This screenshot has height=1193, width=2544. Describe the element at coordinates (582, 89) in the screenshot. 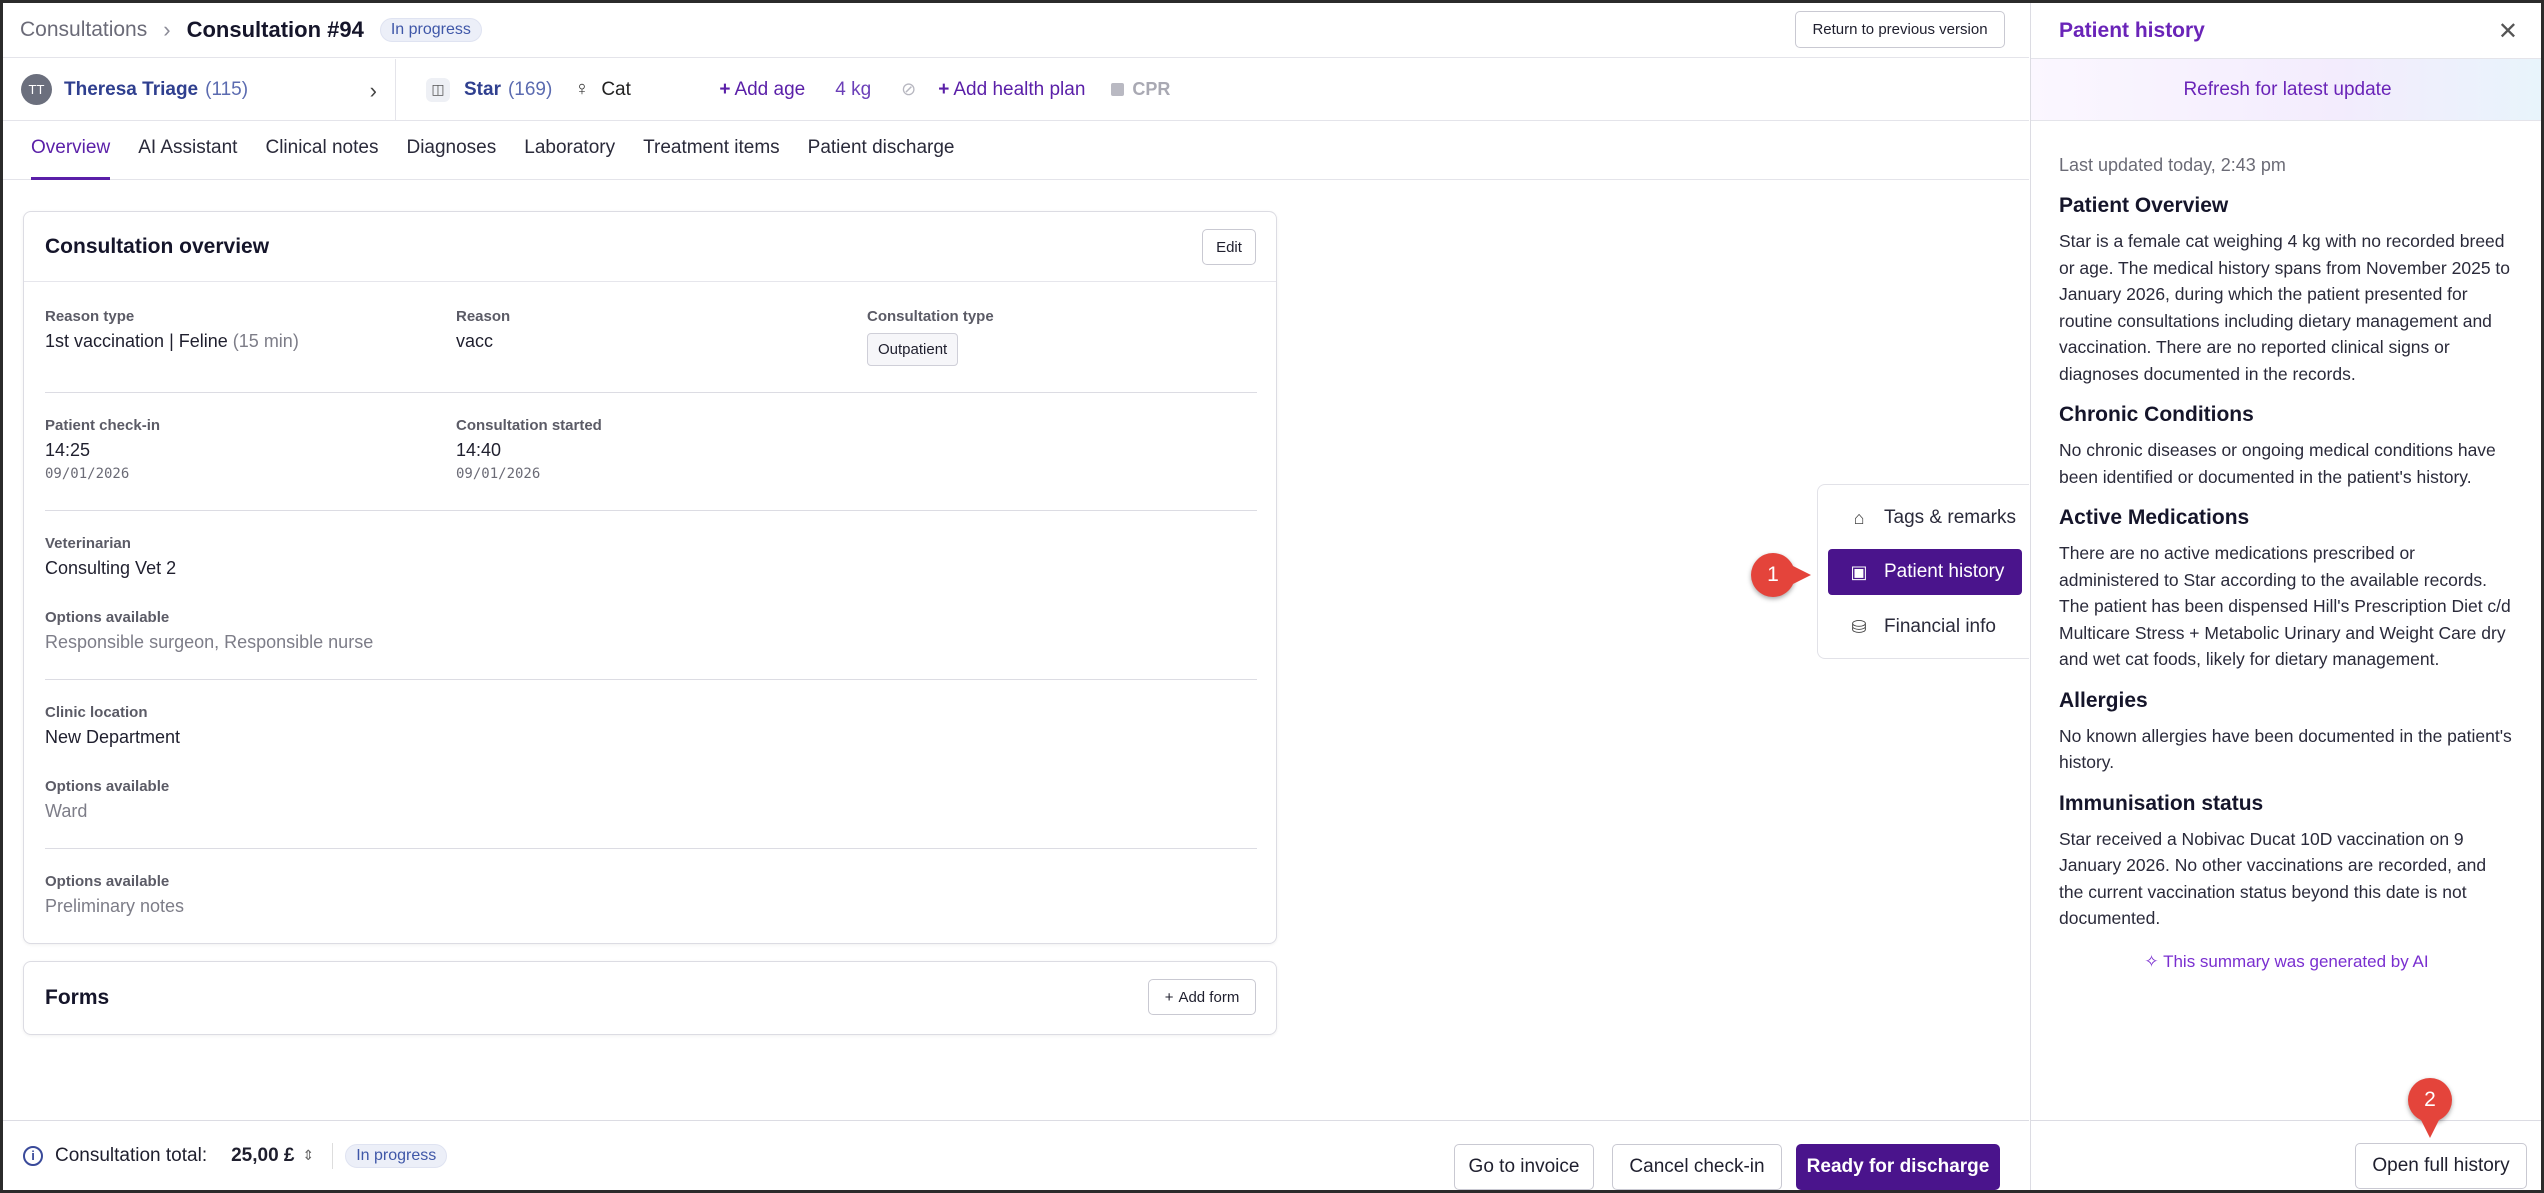

I see `female-icon: ♀` at that location.